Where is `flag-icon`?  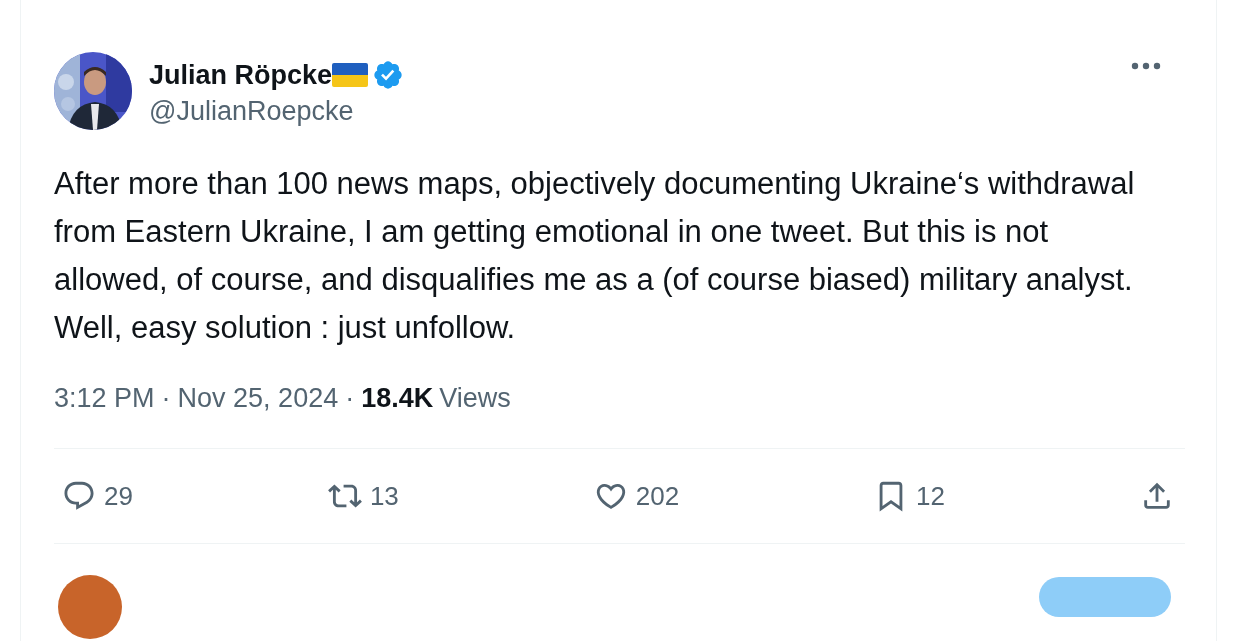
flag-icon is located at coordinates (350, 75).